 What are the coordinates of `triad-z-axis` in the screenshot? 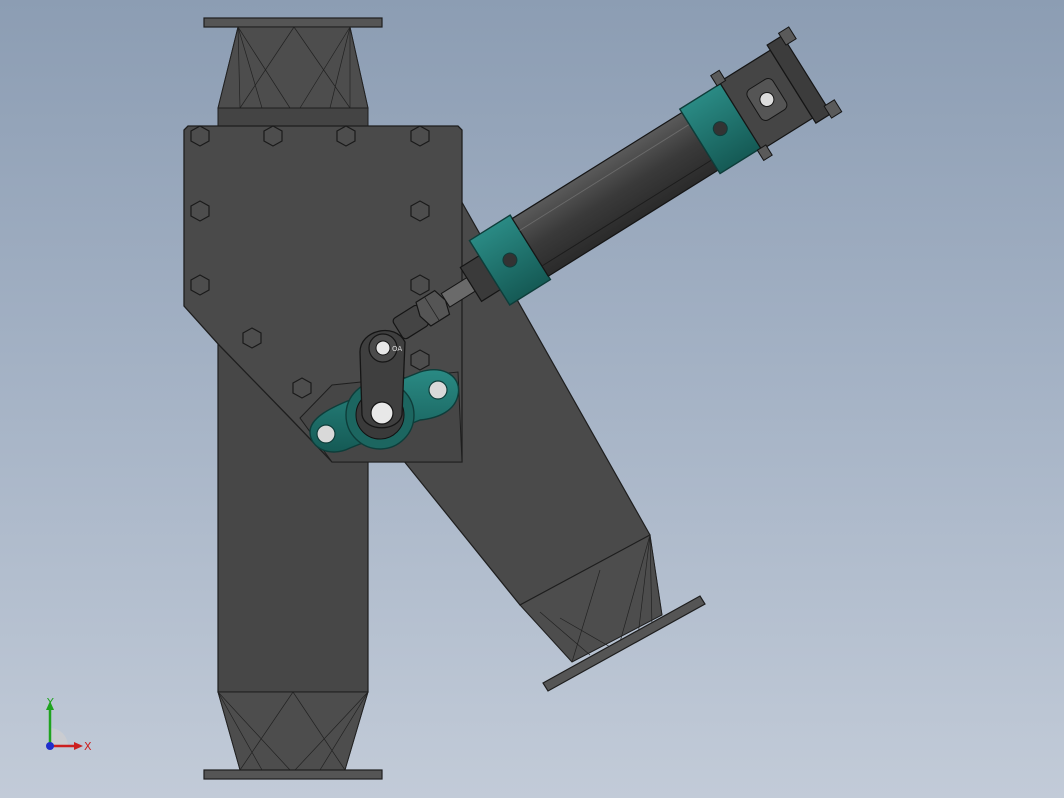 It's located at (50, 746).